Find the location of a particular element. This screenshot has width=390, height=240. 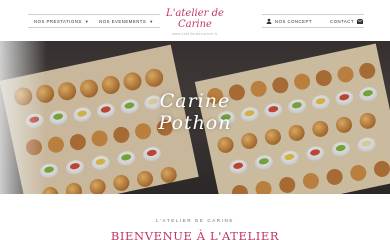

user-icon is located at coordinates (269, 21).